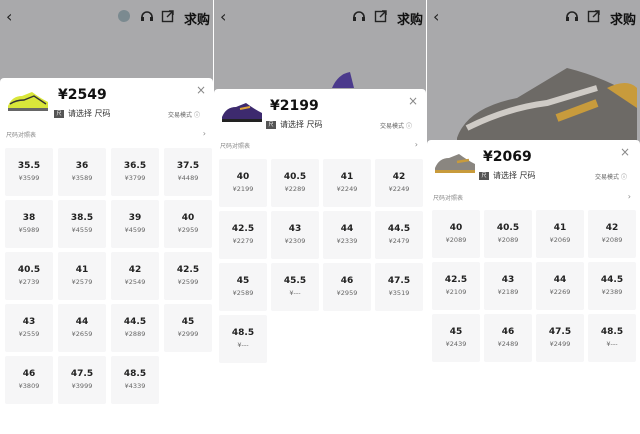 This screenshot has width=640, height=434. What do you see at coordinates (399, 189) in the screenshot?
I see `size-price: ¥2249` at bounding box center [399, 189].